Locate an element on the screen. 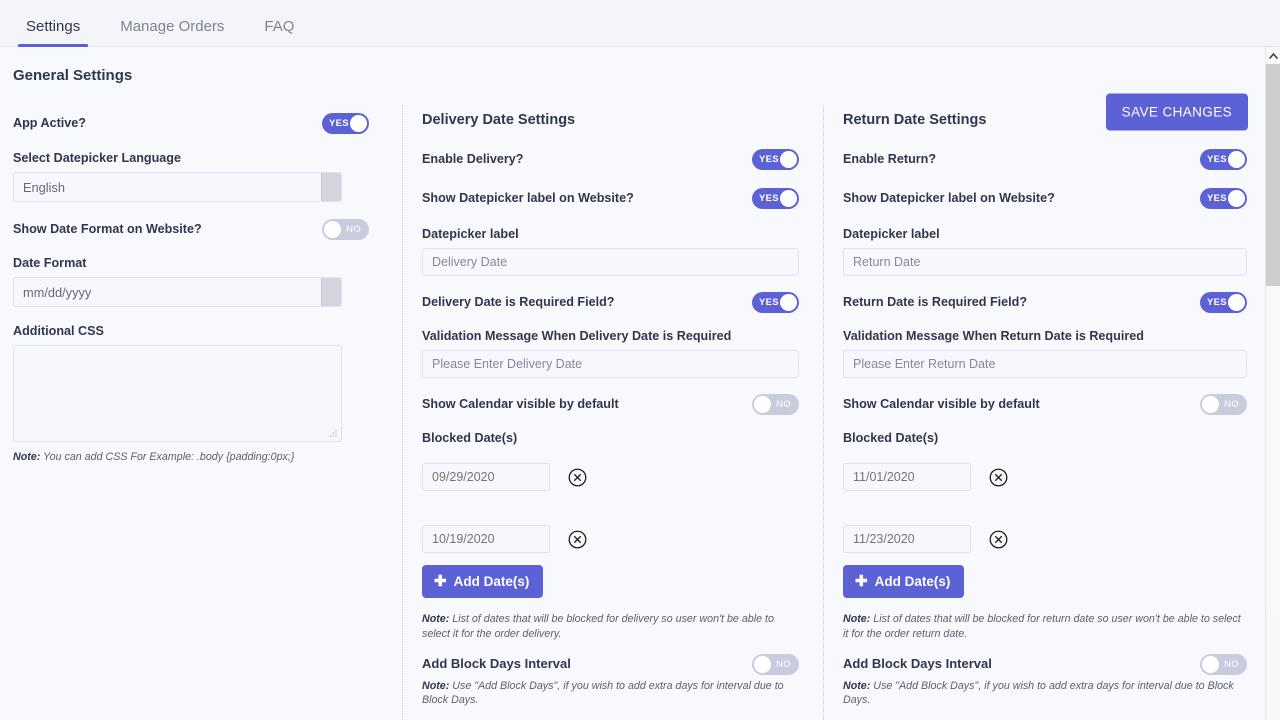  app-active-toggle: YES is located at coordinates (345, 123).